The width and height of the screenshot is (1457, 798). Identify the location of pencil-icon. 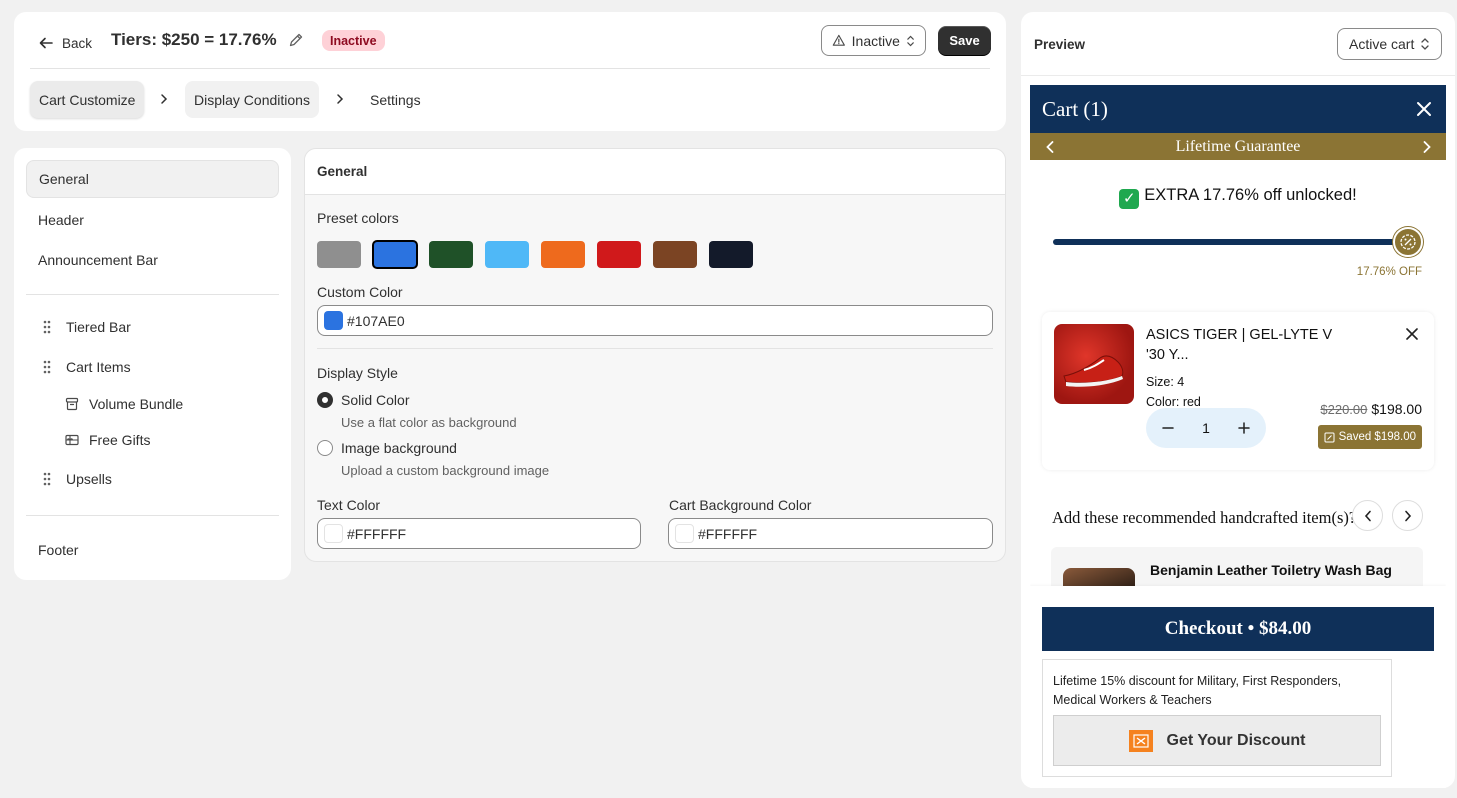
(296, 41).